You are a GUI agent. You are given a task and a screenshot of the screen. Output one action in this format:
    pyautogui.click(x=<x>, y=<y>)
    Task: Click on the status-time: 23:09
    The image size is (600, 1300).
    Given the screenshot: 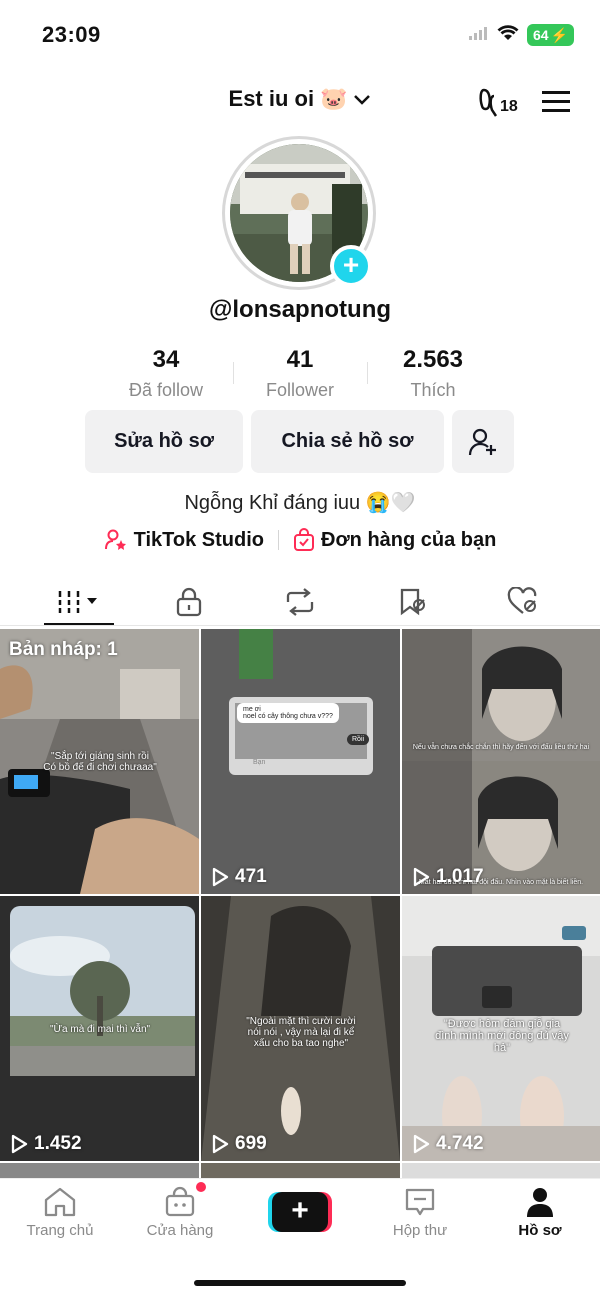 What is the action you would take?
    pyautogui.click(x=71, y=34)
    